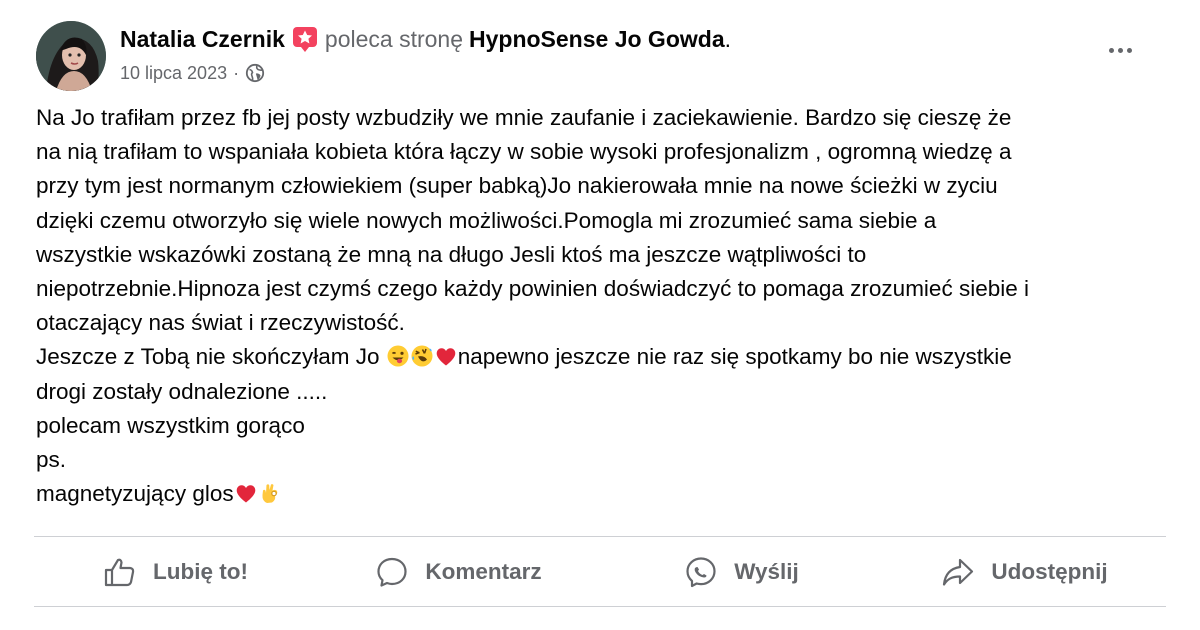 The image size is (1200, 630). Describe the element at coordinates (597, 39) in the screenshot. I see `page-name: HypnoSense Jo Gowda` at that location.